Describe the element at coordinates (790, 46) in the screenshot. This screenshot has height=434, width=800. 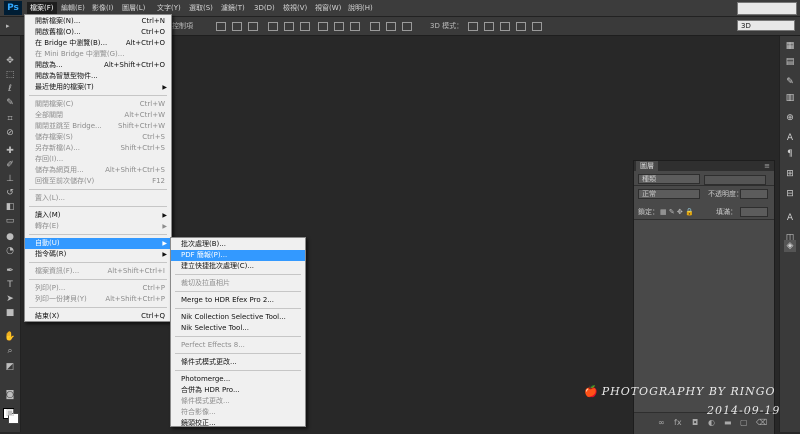
I see `history-panel-icon: ▦` at that location.